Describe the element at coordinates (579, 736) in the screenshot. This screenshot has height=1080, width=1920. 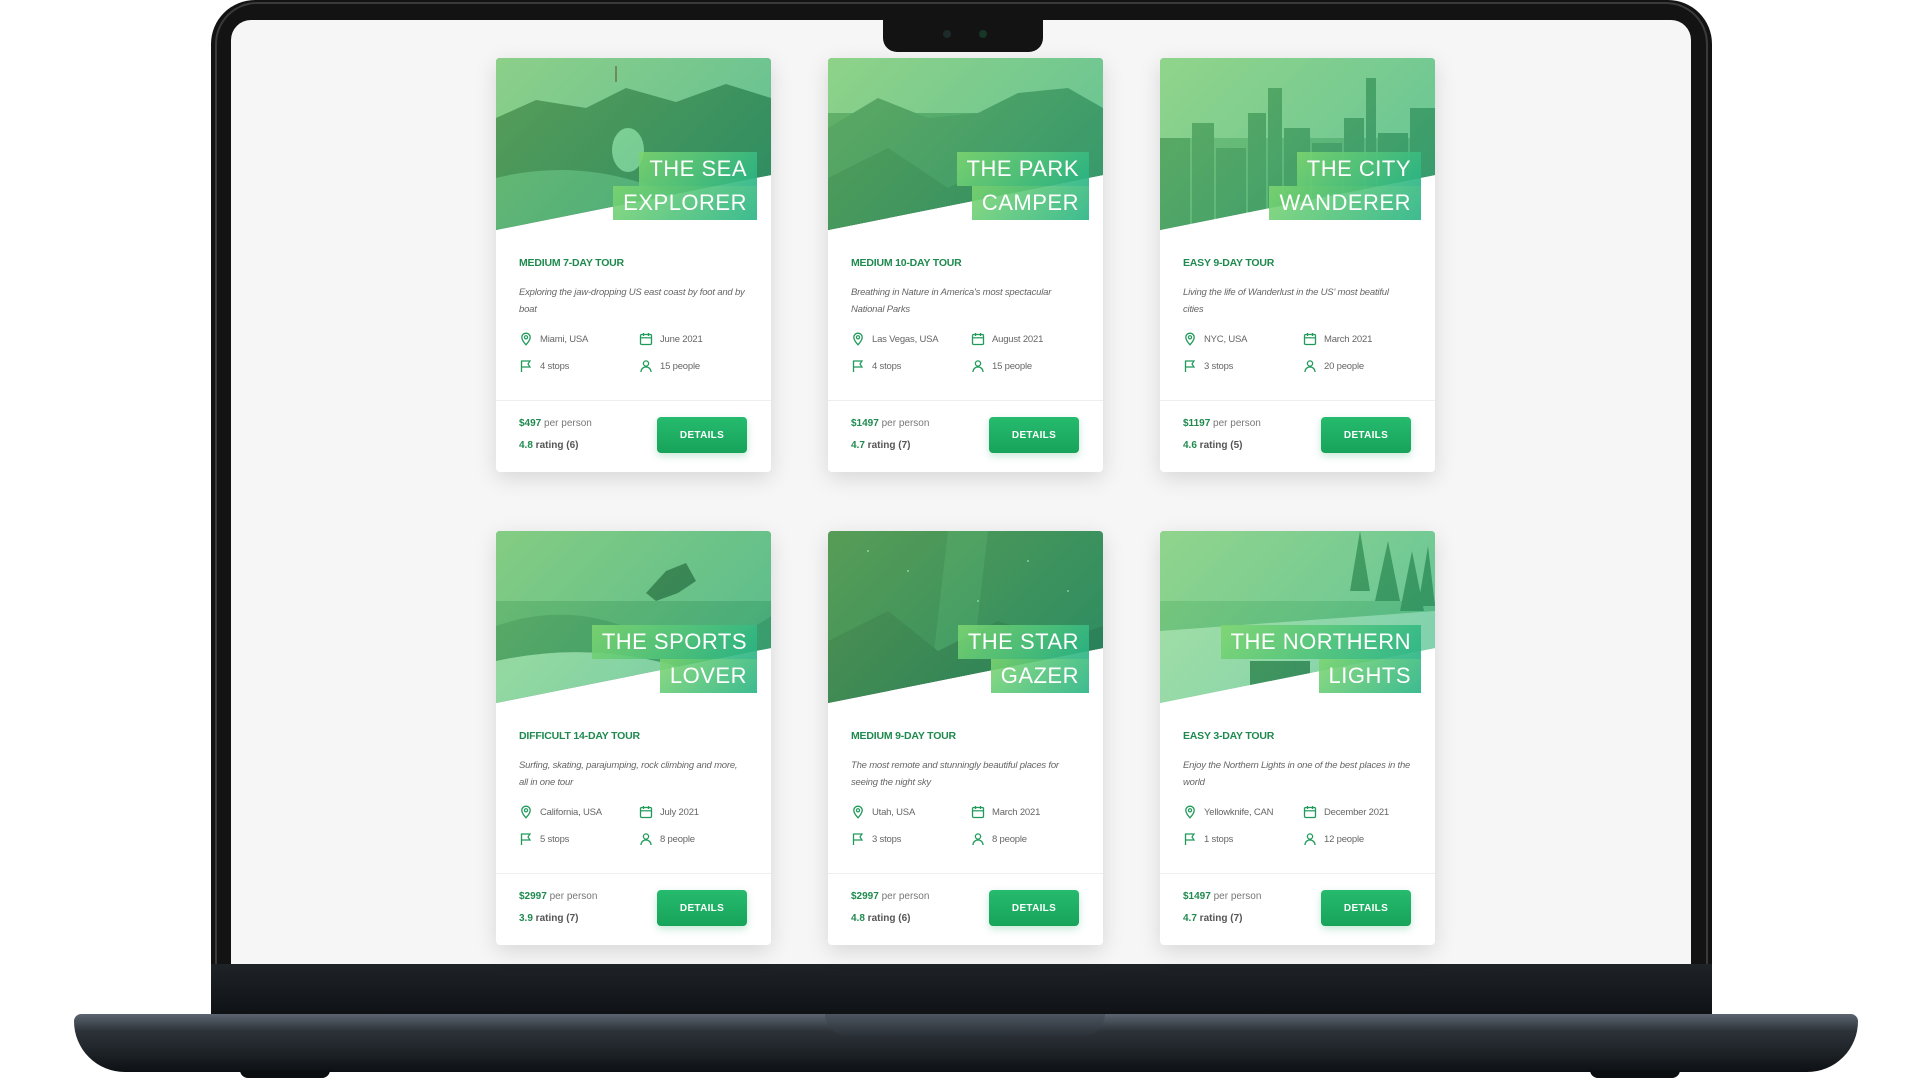
I see `tour-card-subtitle: DIFFICULT 14-DAY TOUR` at that location.